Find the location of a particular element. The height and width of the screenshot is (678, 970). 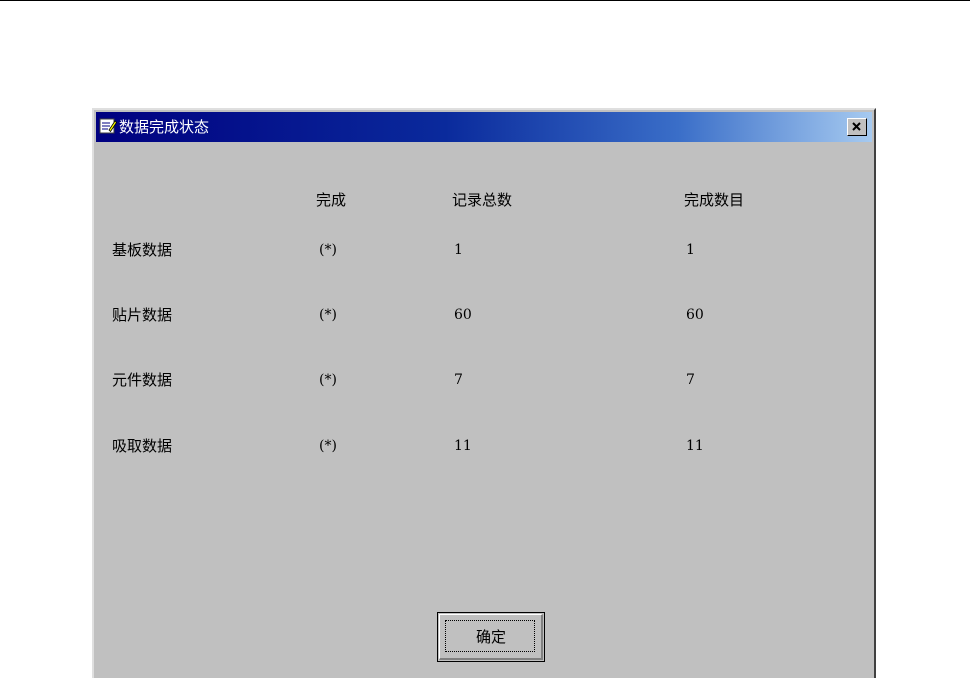

row-total: 60 is located at coordinates (463, 315).